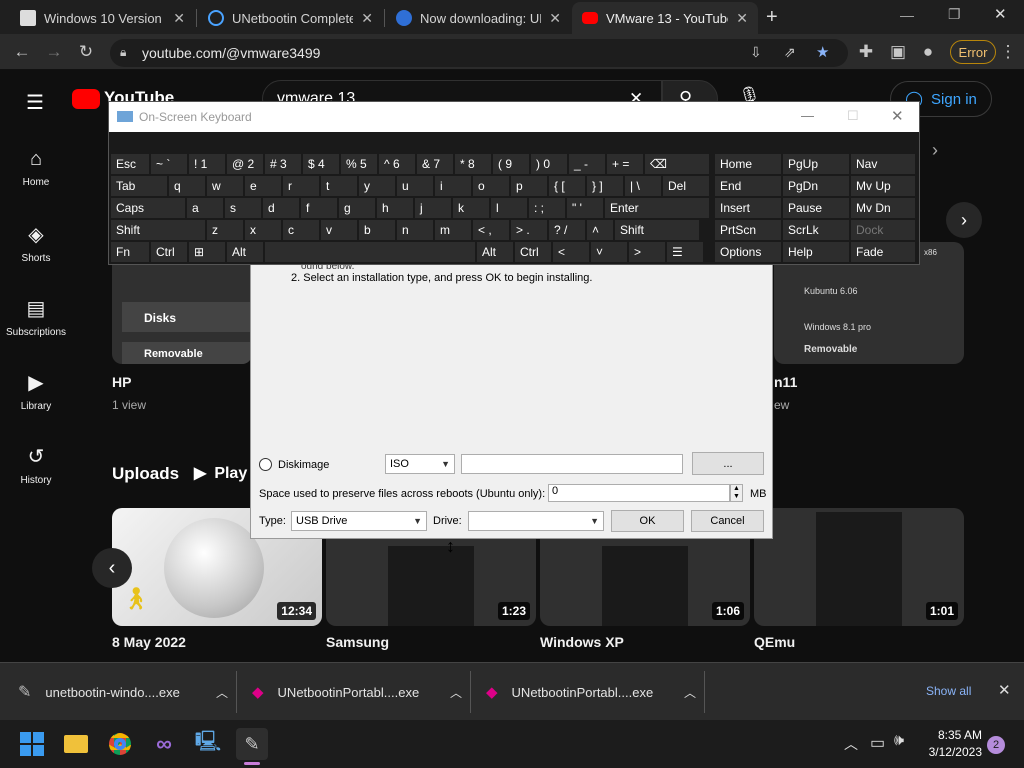  I want to click on osk-key: n, so click(415, 230).